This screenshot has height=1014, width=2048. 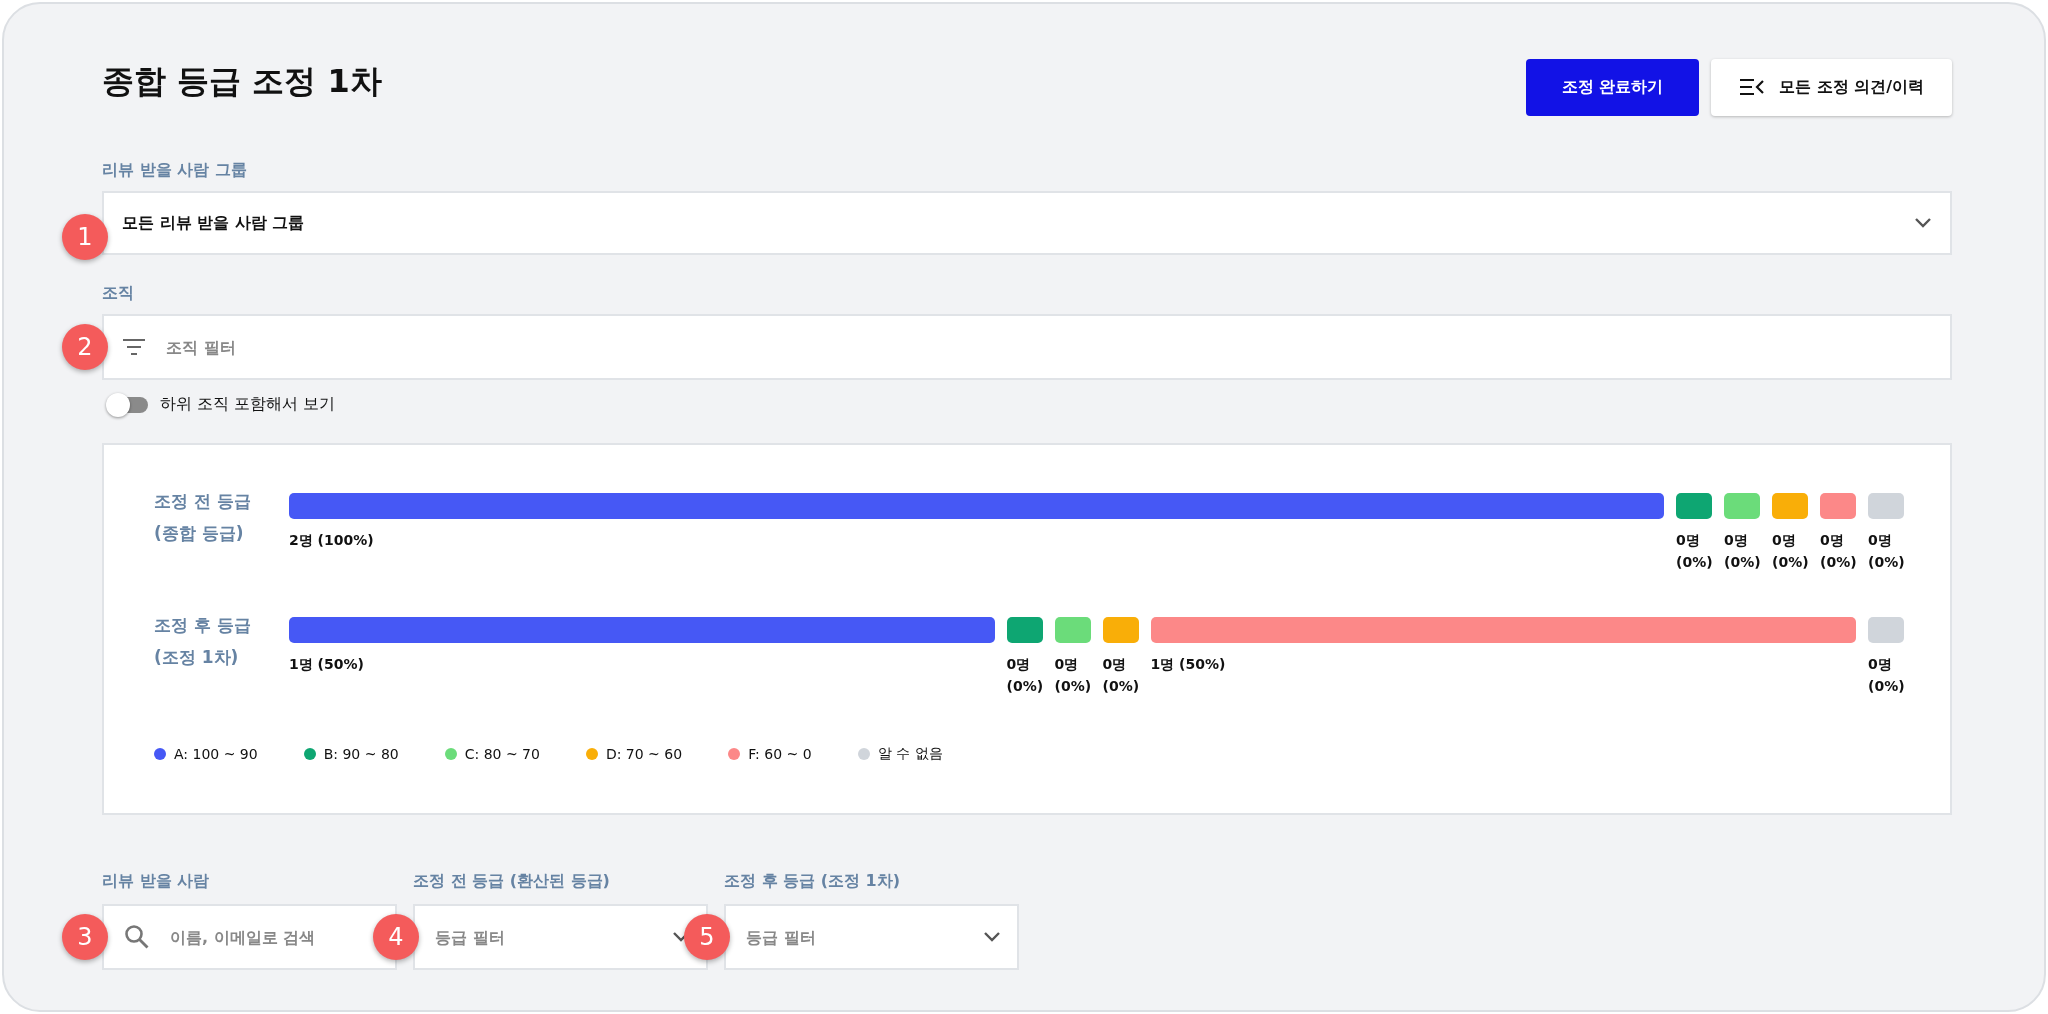 What do you see at coordinates (242, 81) in the screenshot?
I see `page-title: 종합 등급 조정 1차` at bounding box center [242, 81].